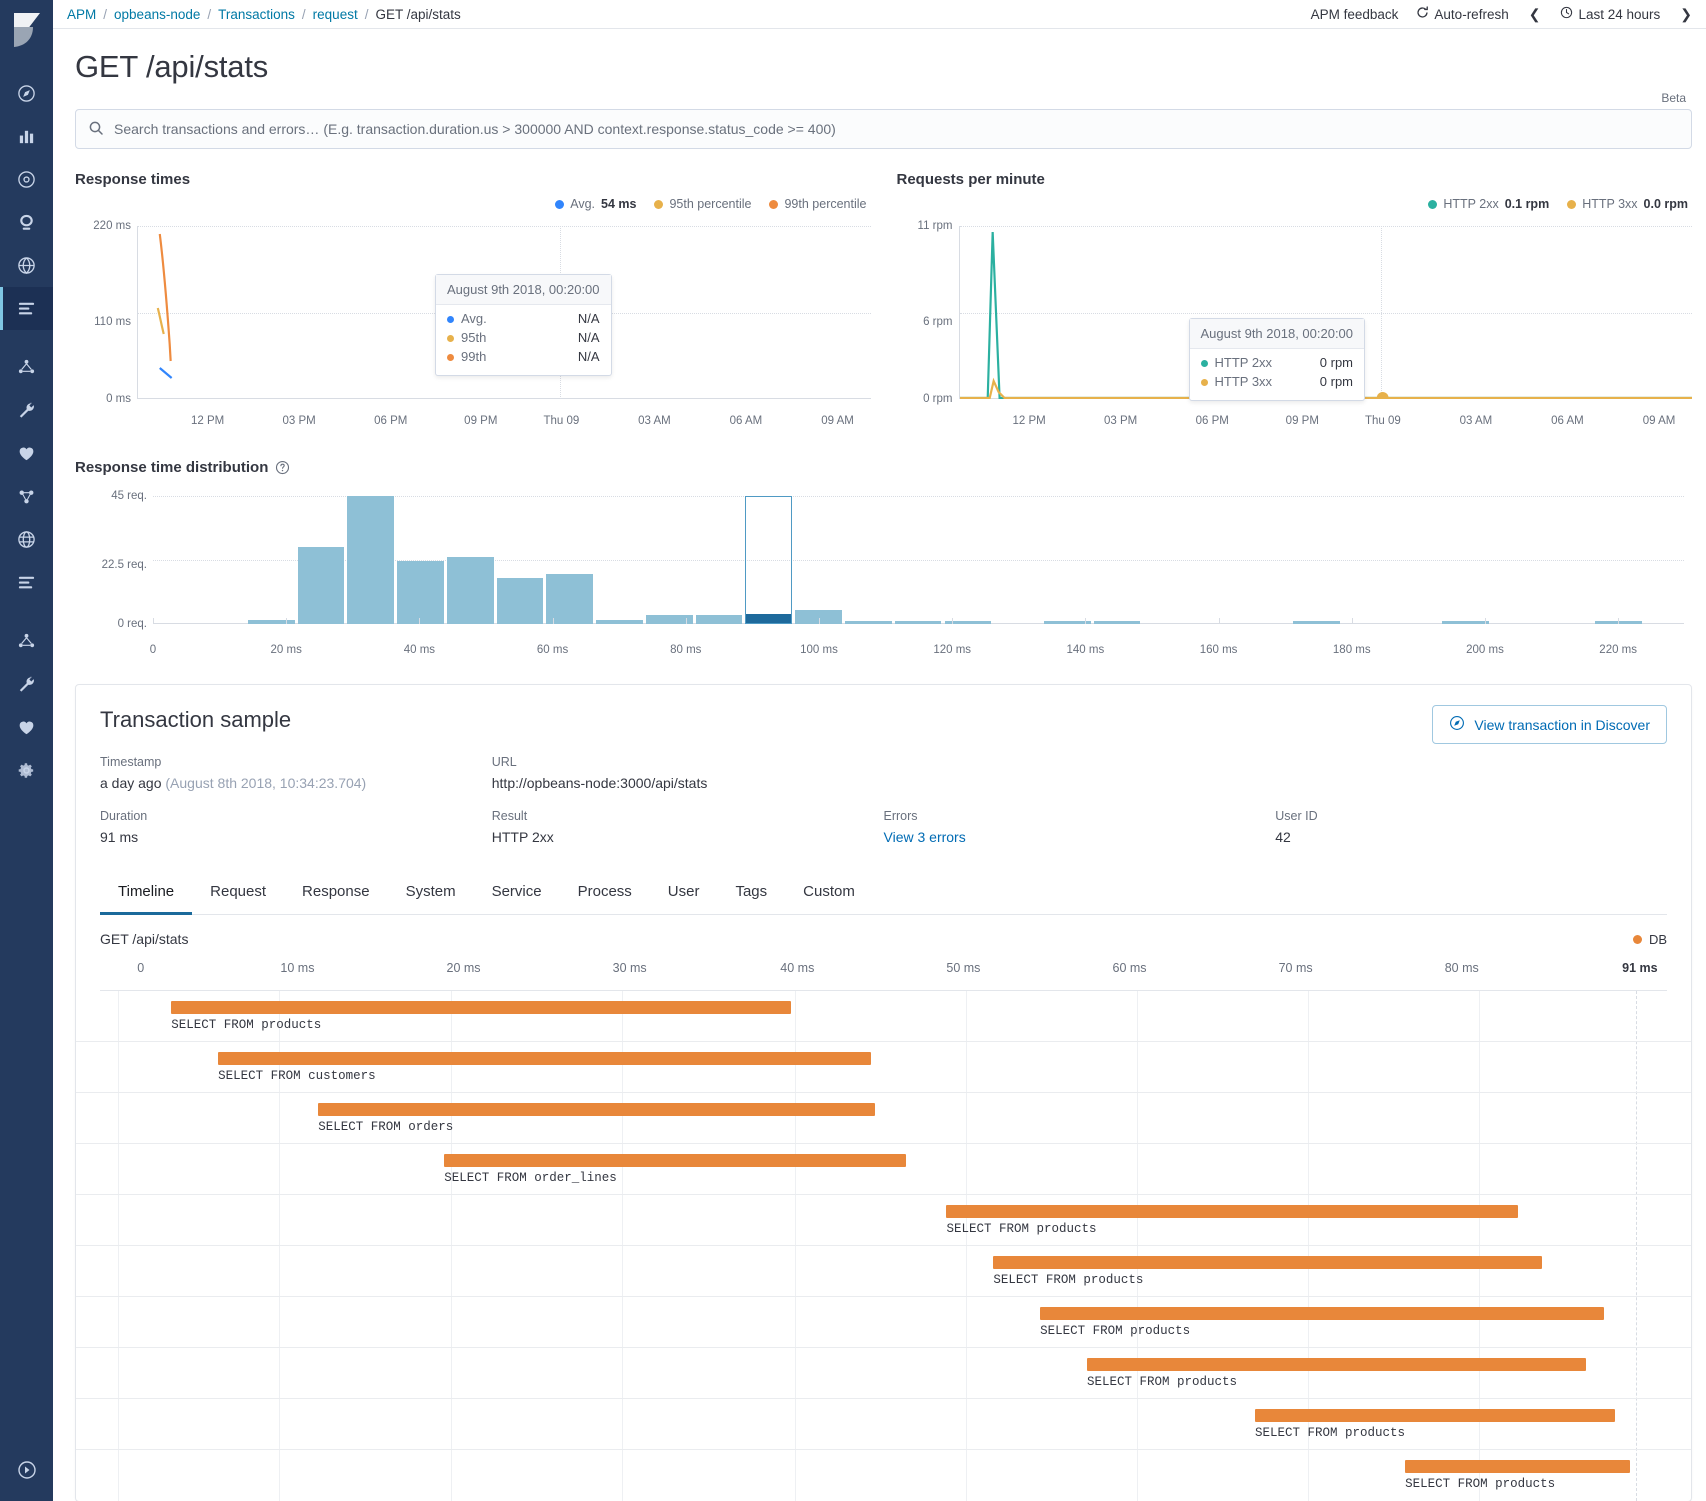  I want to click on time-next-button: ❯, so click(1686, 14).